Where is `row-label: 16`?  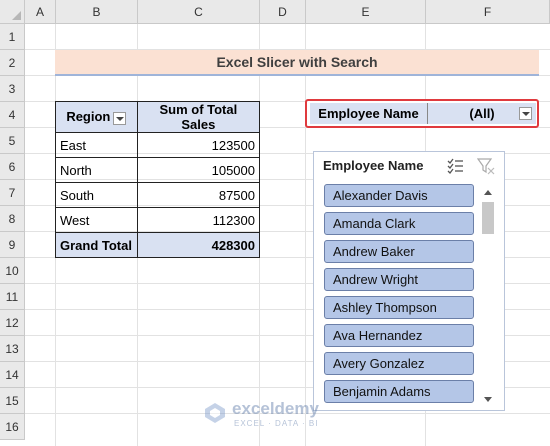 row-label: 16 is located at coordinates (12, 426).